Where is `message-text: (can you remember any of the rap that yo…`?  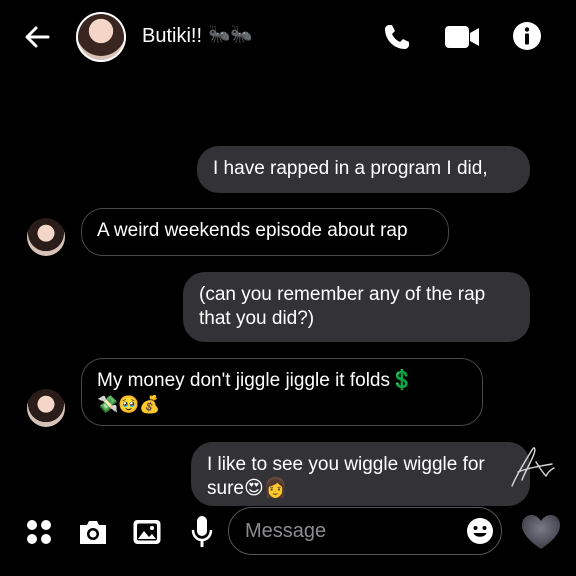
message-text: (can you remember any of the rap that yo… is located at coordinates (342, 306).